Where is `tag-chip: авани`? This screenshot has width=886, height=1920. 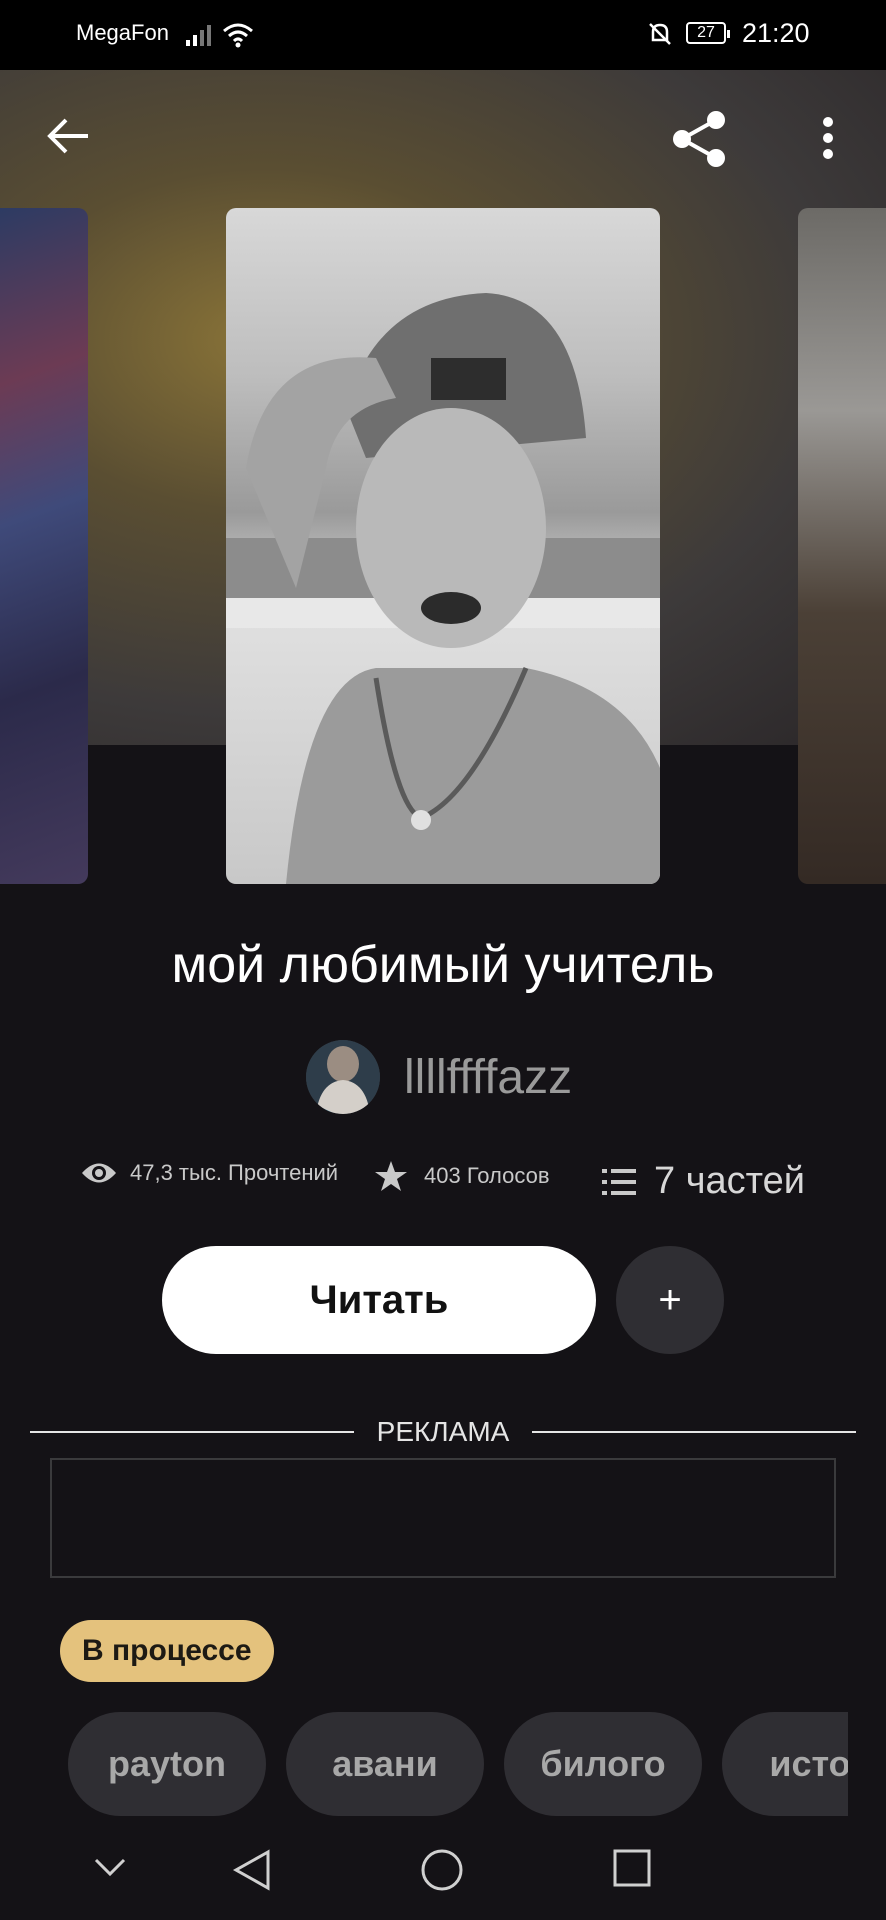 tag-chip: авани is located at coordinates (385, 1764).